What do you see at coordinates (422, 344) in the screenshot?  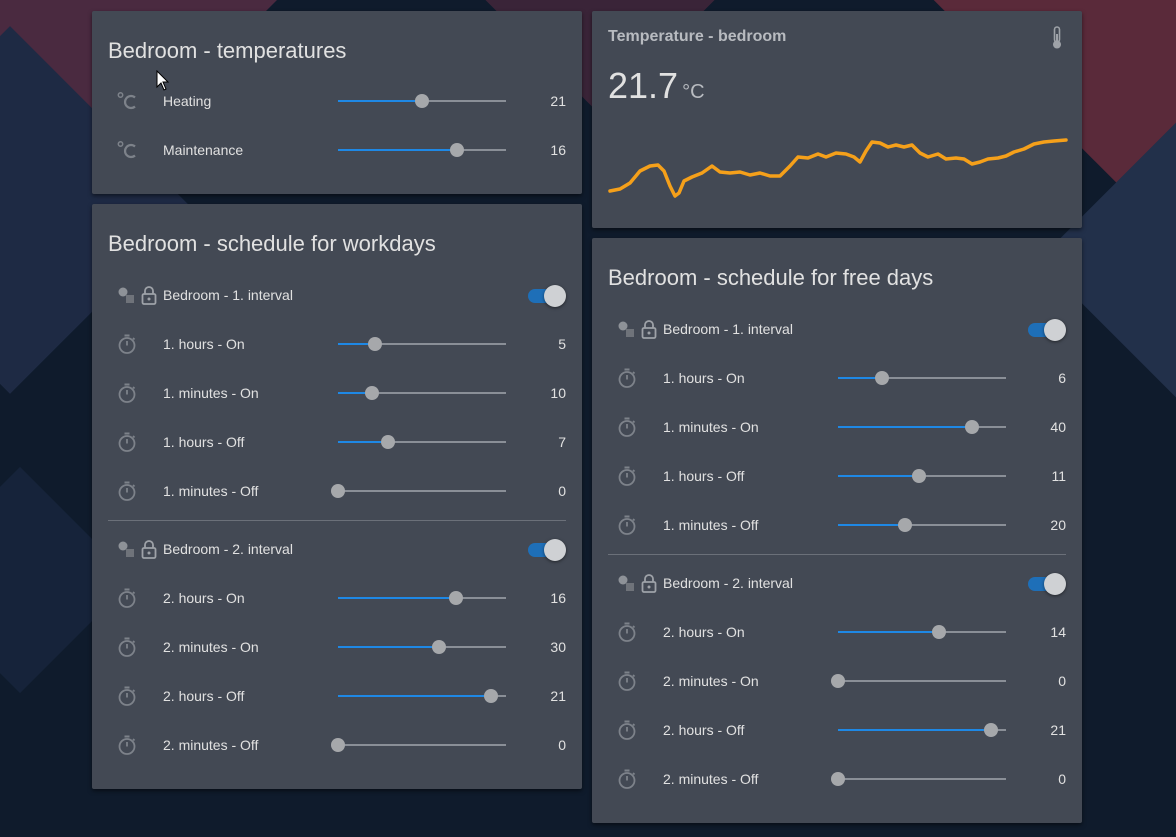 I see `workdays-1-hours-on-slider` at bounding box center [422, 344].